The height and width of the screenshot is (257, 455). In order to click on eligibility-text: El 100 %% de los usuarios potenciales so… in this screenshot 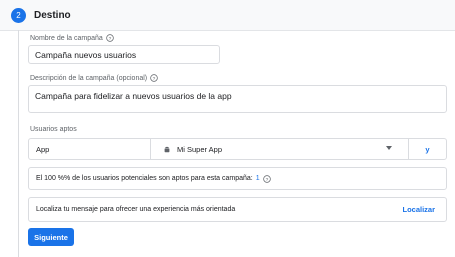, I will do `click(144, 178)`.